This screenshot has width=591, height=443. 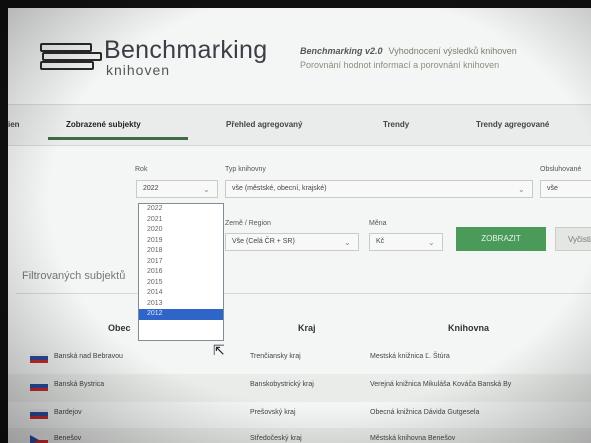 I want to click on currency-value: Kč, so click(x=380, y=241).